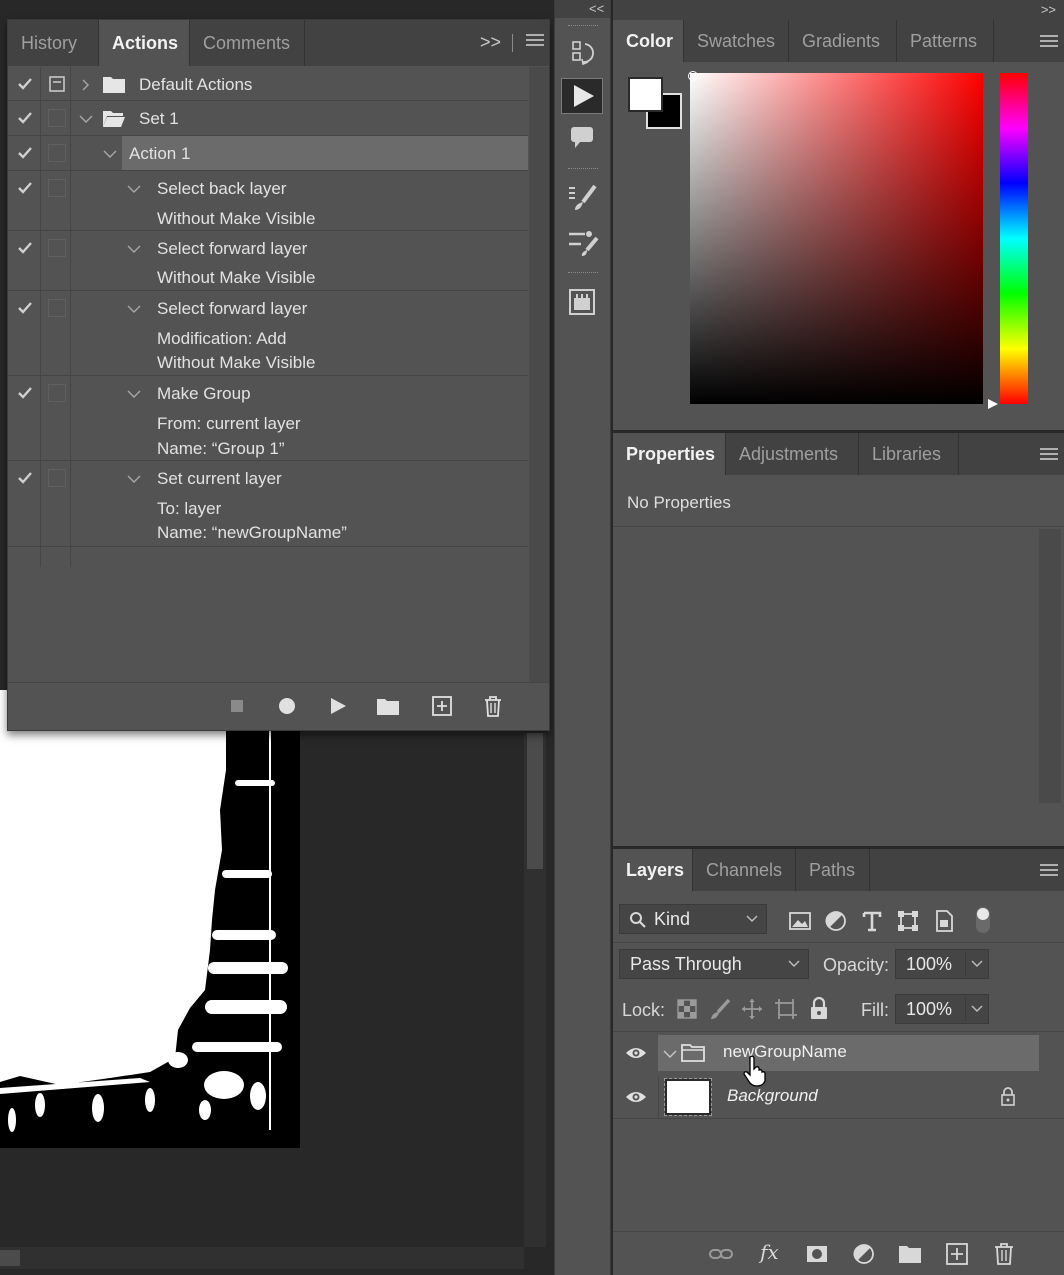 The width and height of the screenshot is (1064, 1275). I want to click on action-set-set-1: Set 1, so click(268, 118).